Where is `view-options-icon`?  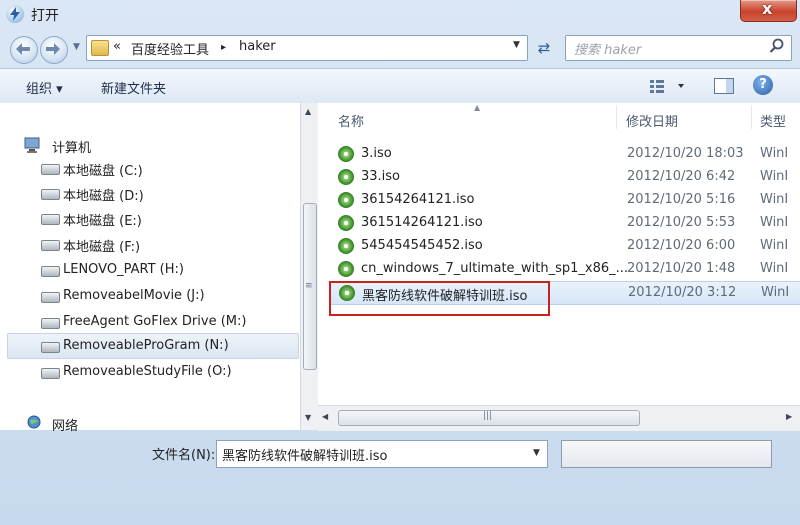
view-options-icon is located at coordinates (668, 88).